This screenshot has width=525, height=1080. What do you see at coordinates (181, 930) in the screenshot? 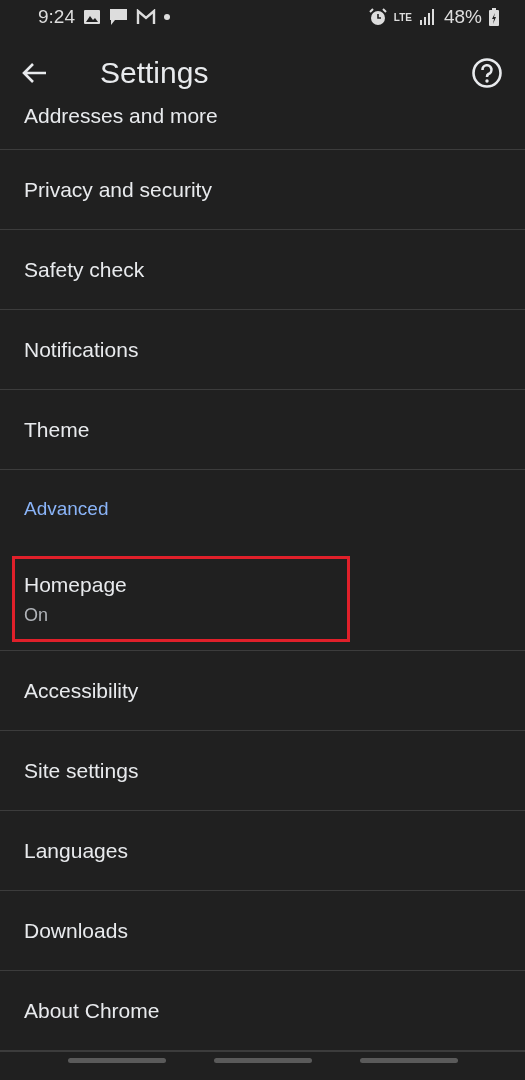
I see `settings-item: Downloads` at bounding box center [181, 930].